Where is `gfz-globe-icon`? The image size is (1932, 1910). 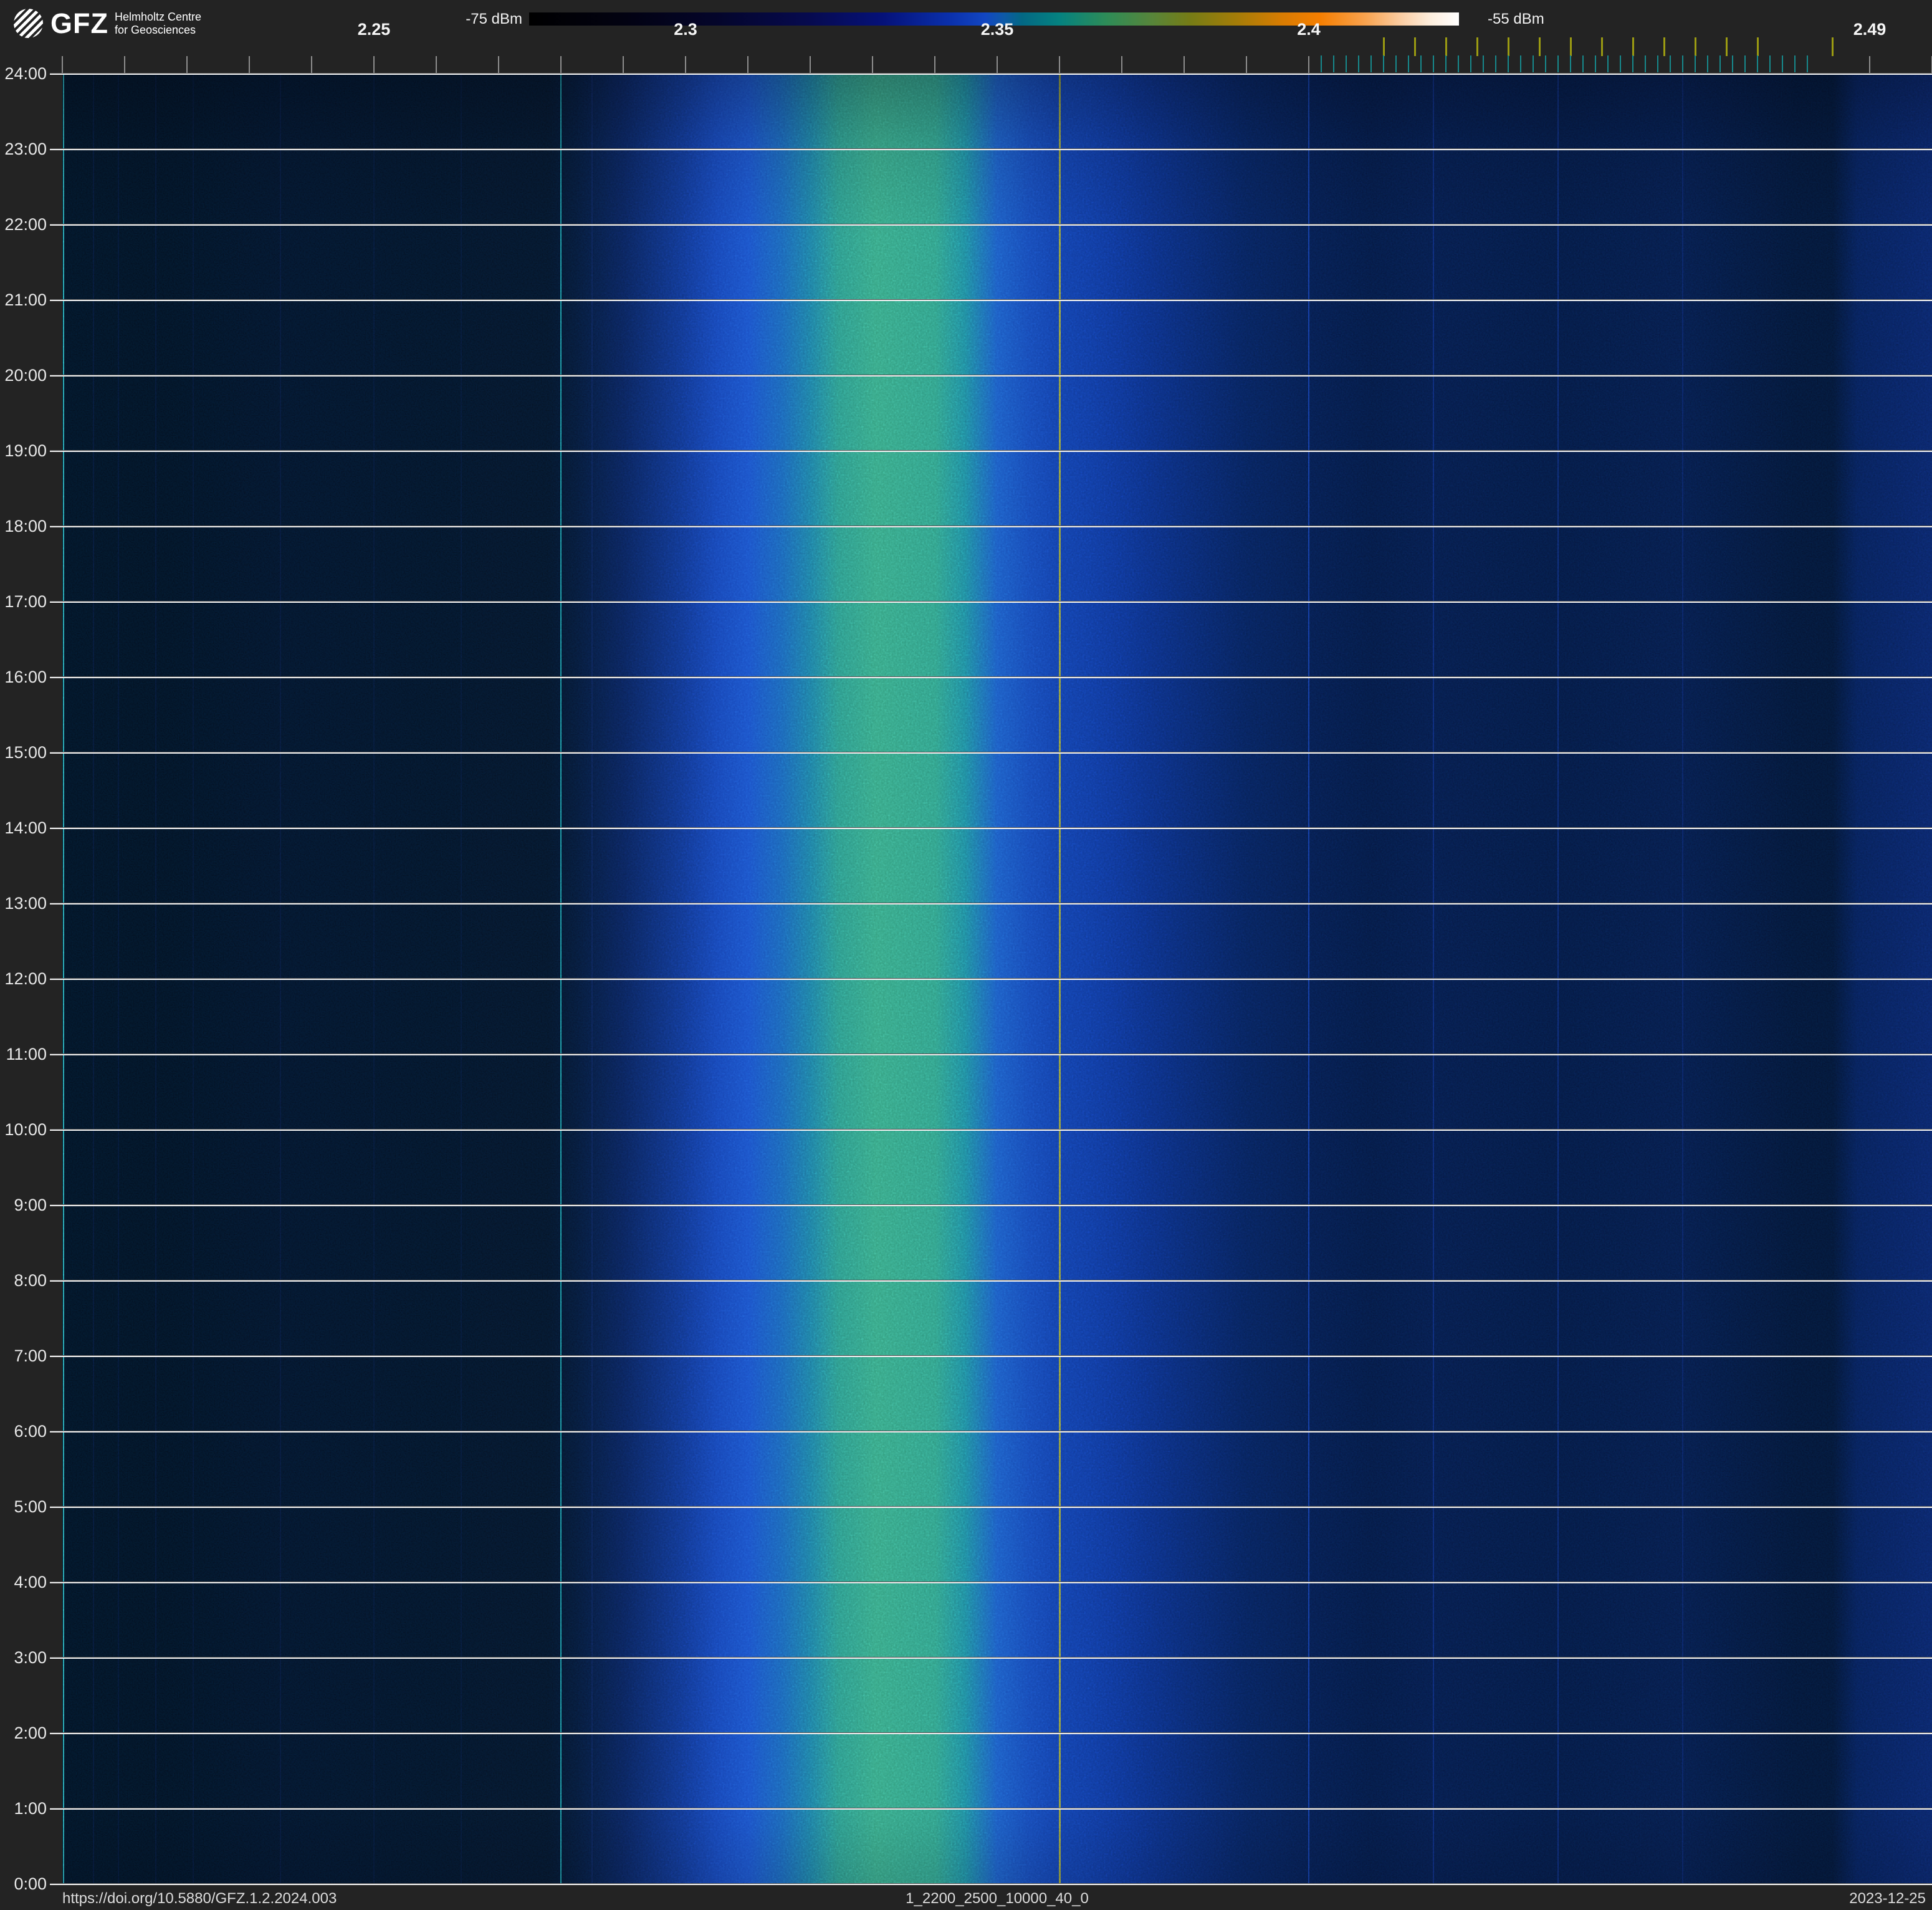 gfz-globe-icon is located at coordinates (28, 23).